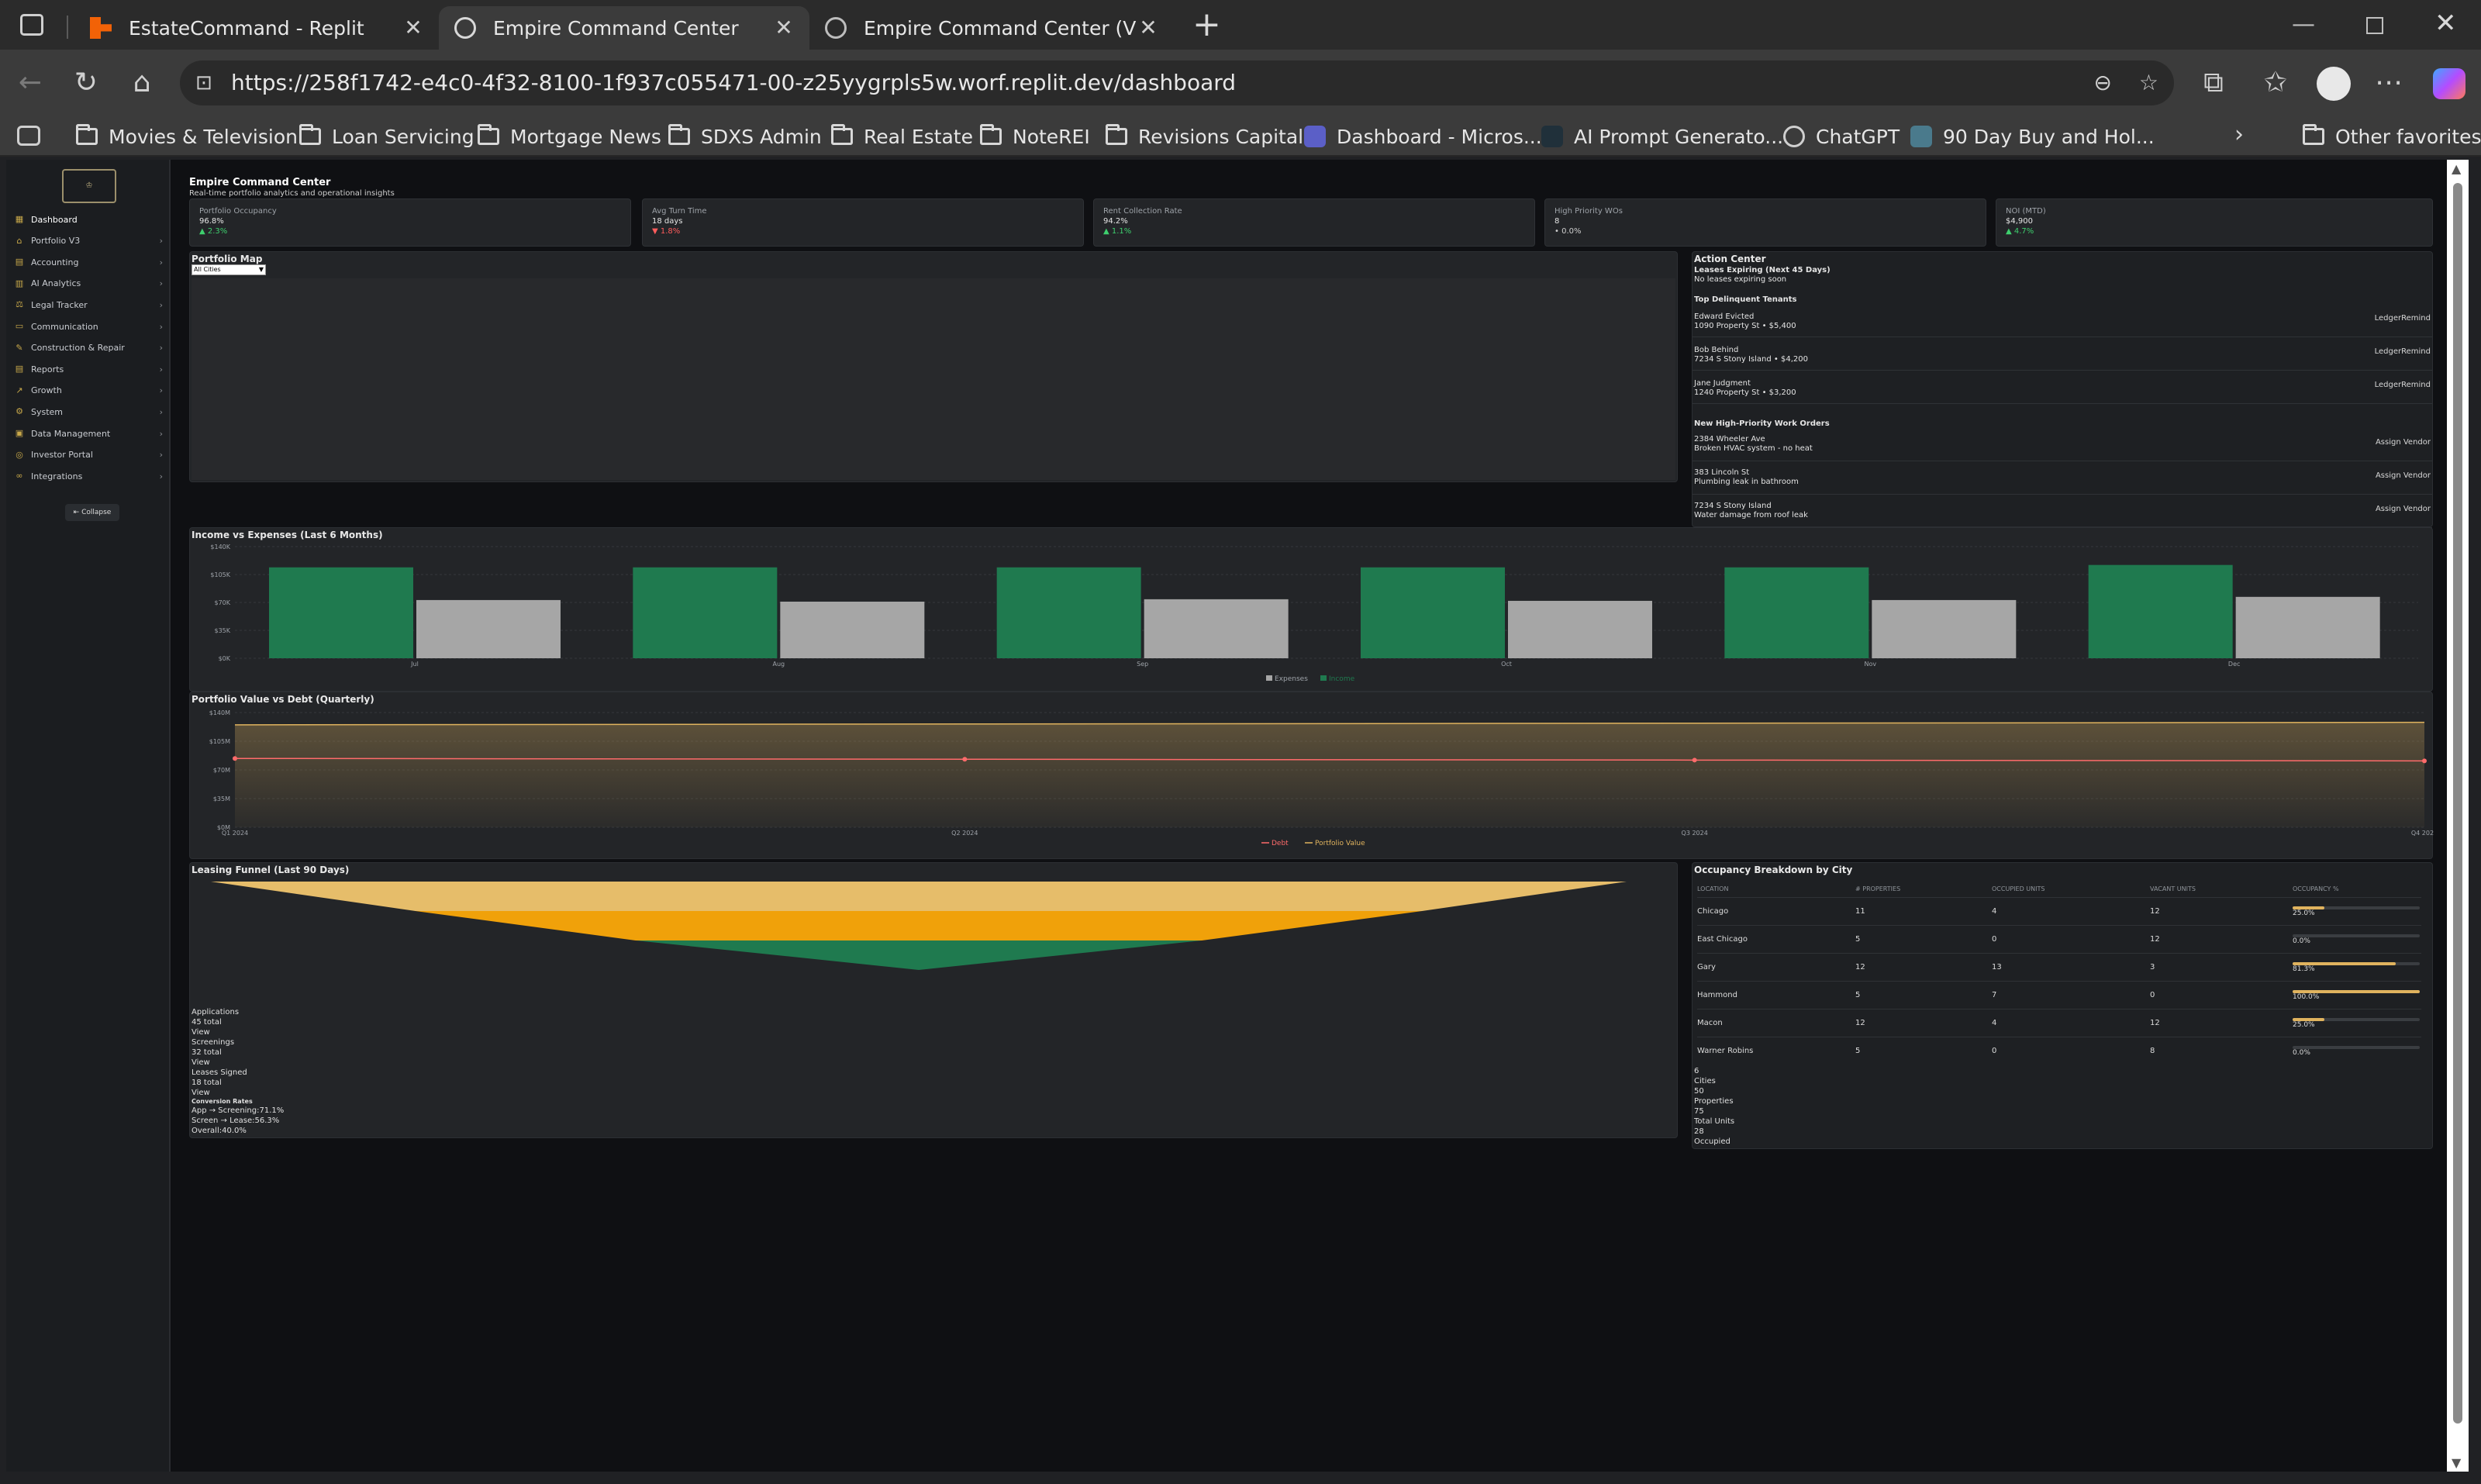 This screenshot has width=2481, height=1484. I want to click on city-filter-select: All Cities ▼, so click(229, 269).